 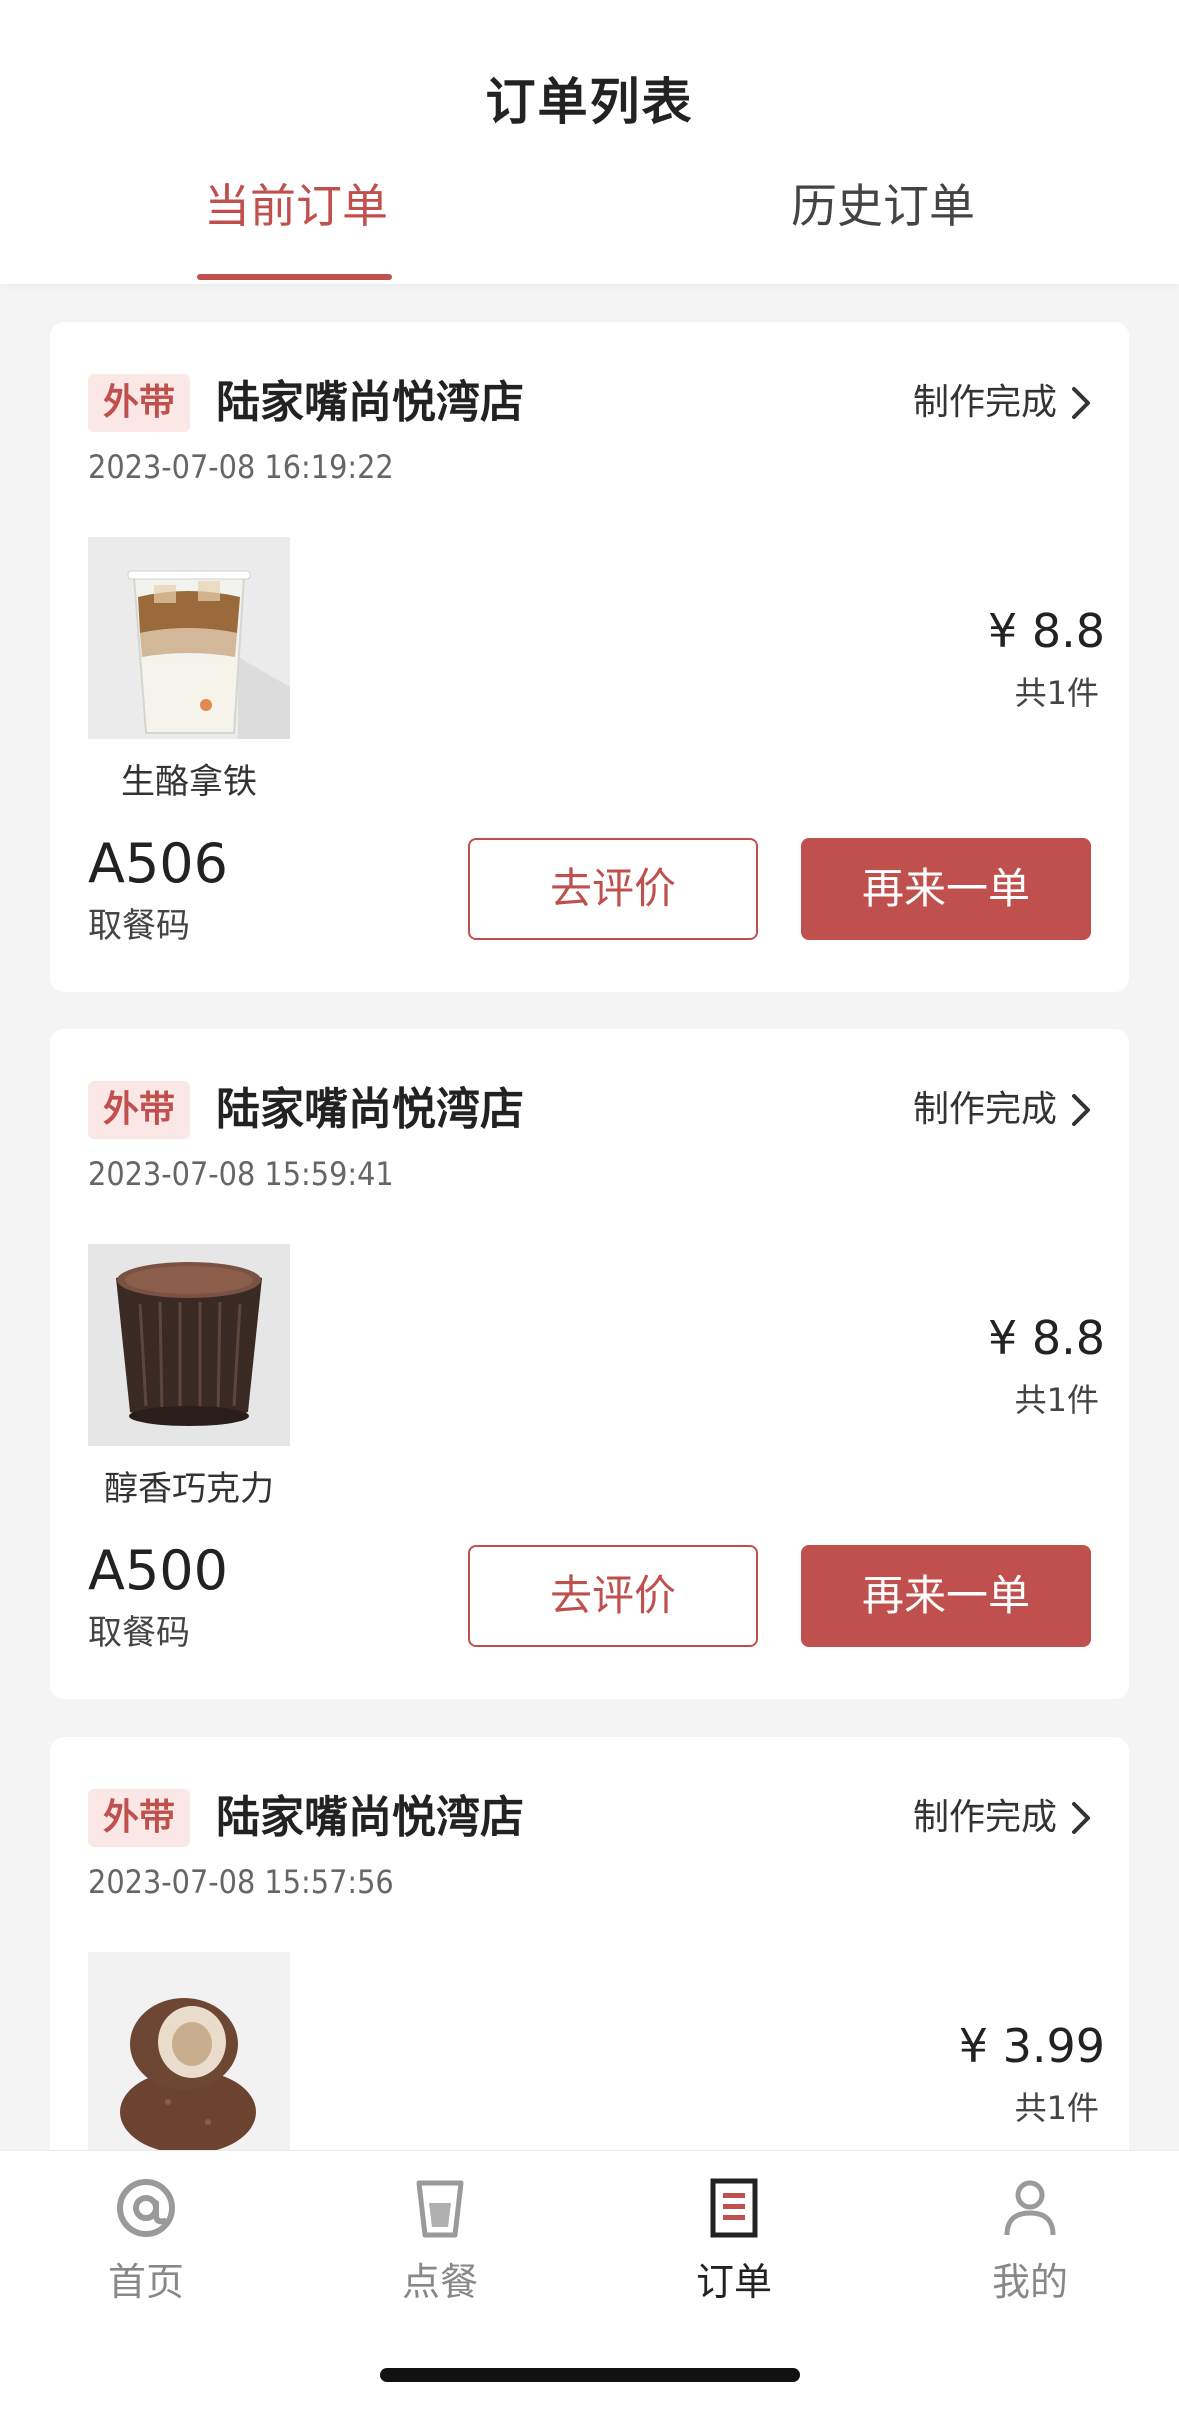 I want to click on tabbar-item-orders: 订单, so click(x=734, y=2233).